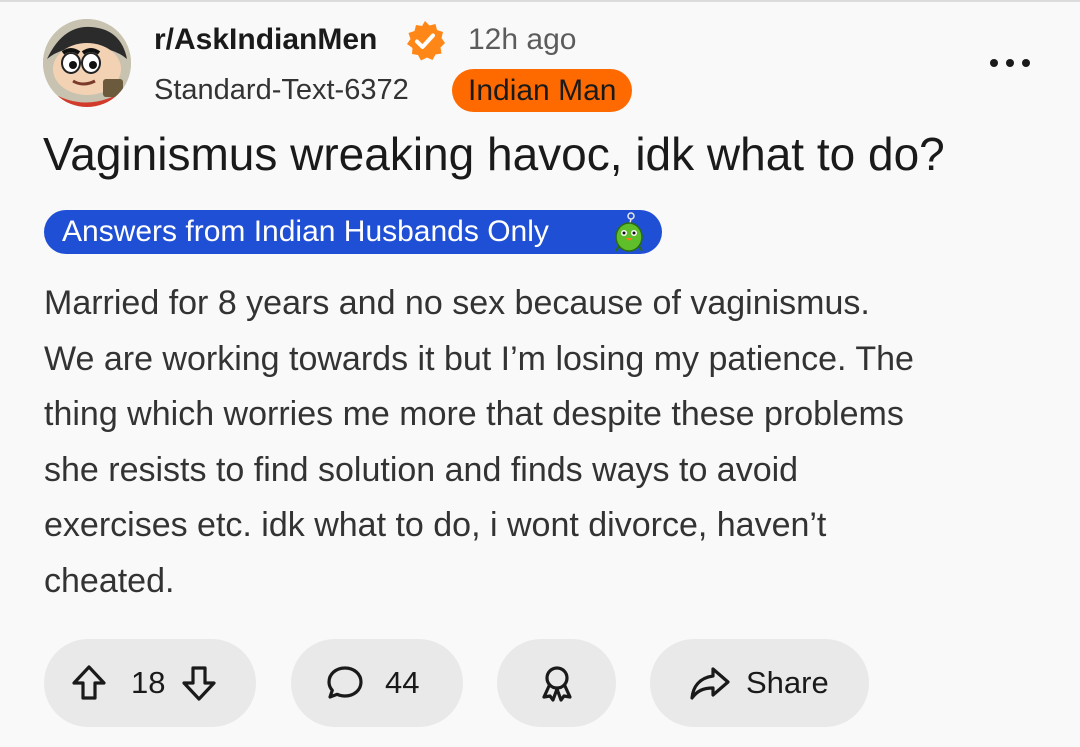 Image resolution: width=1080 pixels, height=747 pixels. I want to click on post-flair-badge: Answers from Indian Husbands Only, so click(353, 232).